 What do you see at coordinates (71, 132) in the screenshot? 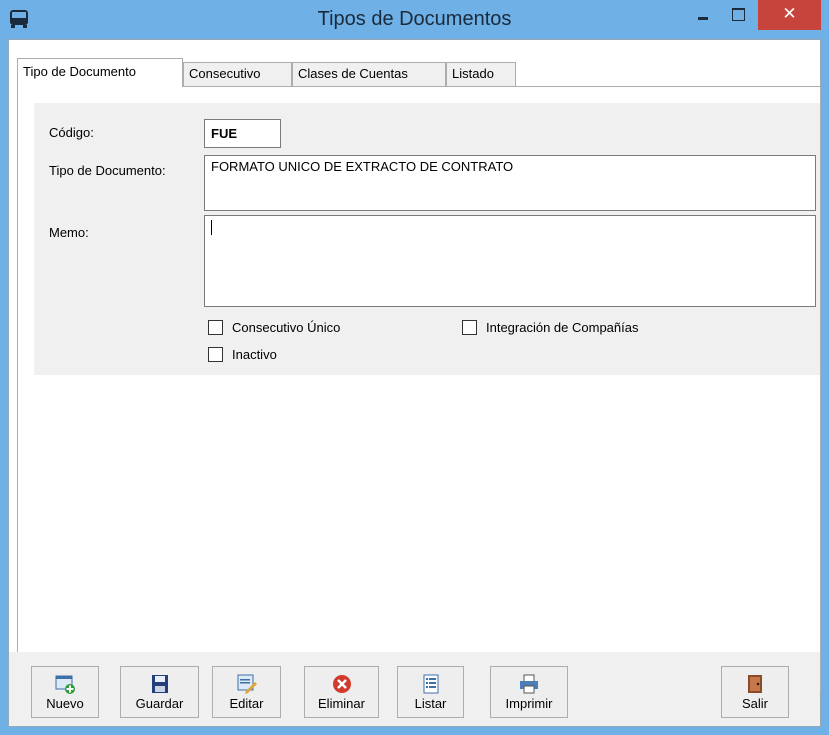
I see `codigo-label: Código:` at bounding box center [71, 132].